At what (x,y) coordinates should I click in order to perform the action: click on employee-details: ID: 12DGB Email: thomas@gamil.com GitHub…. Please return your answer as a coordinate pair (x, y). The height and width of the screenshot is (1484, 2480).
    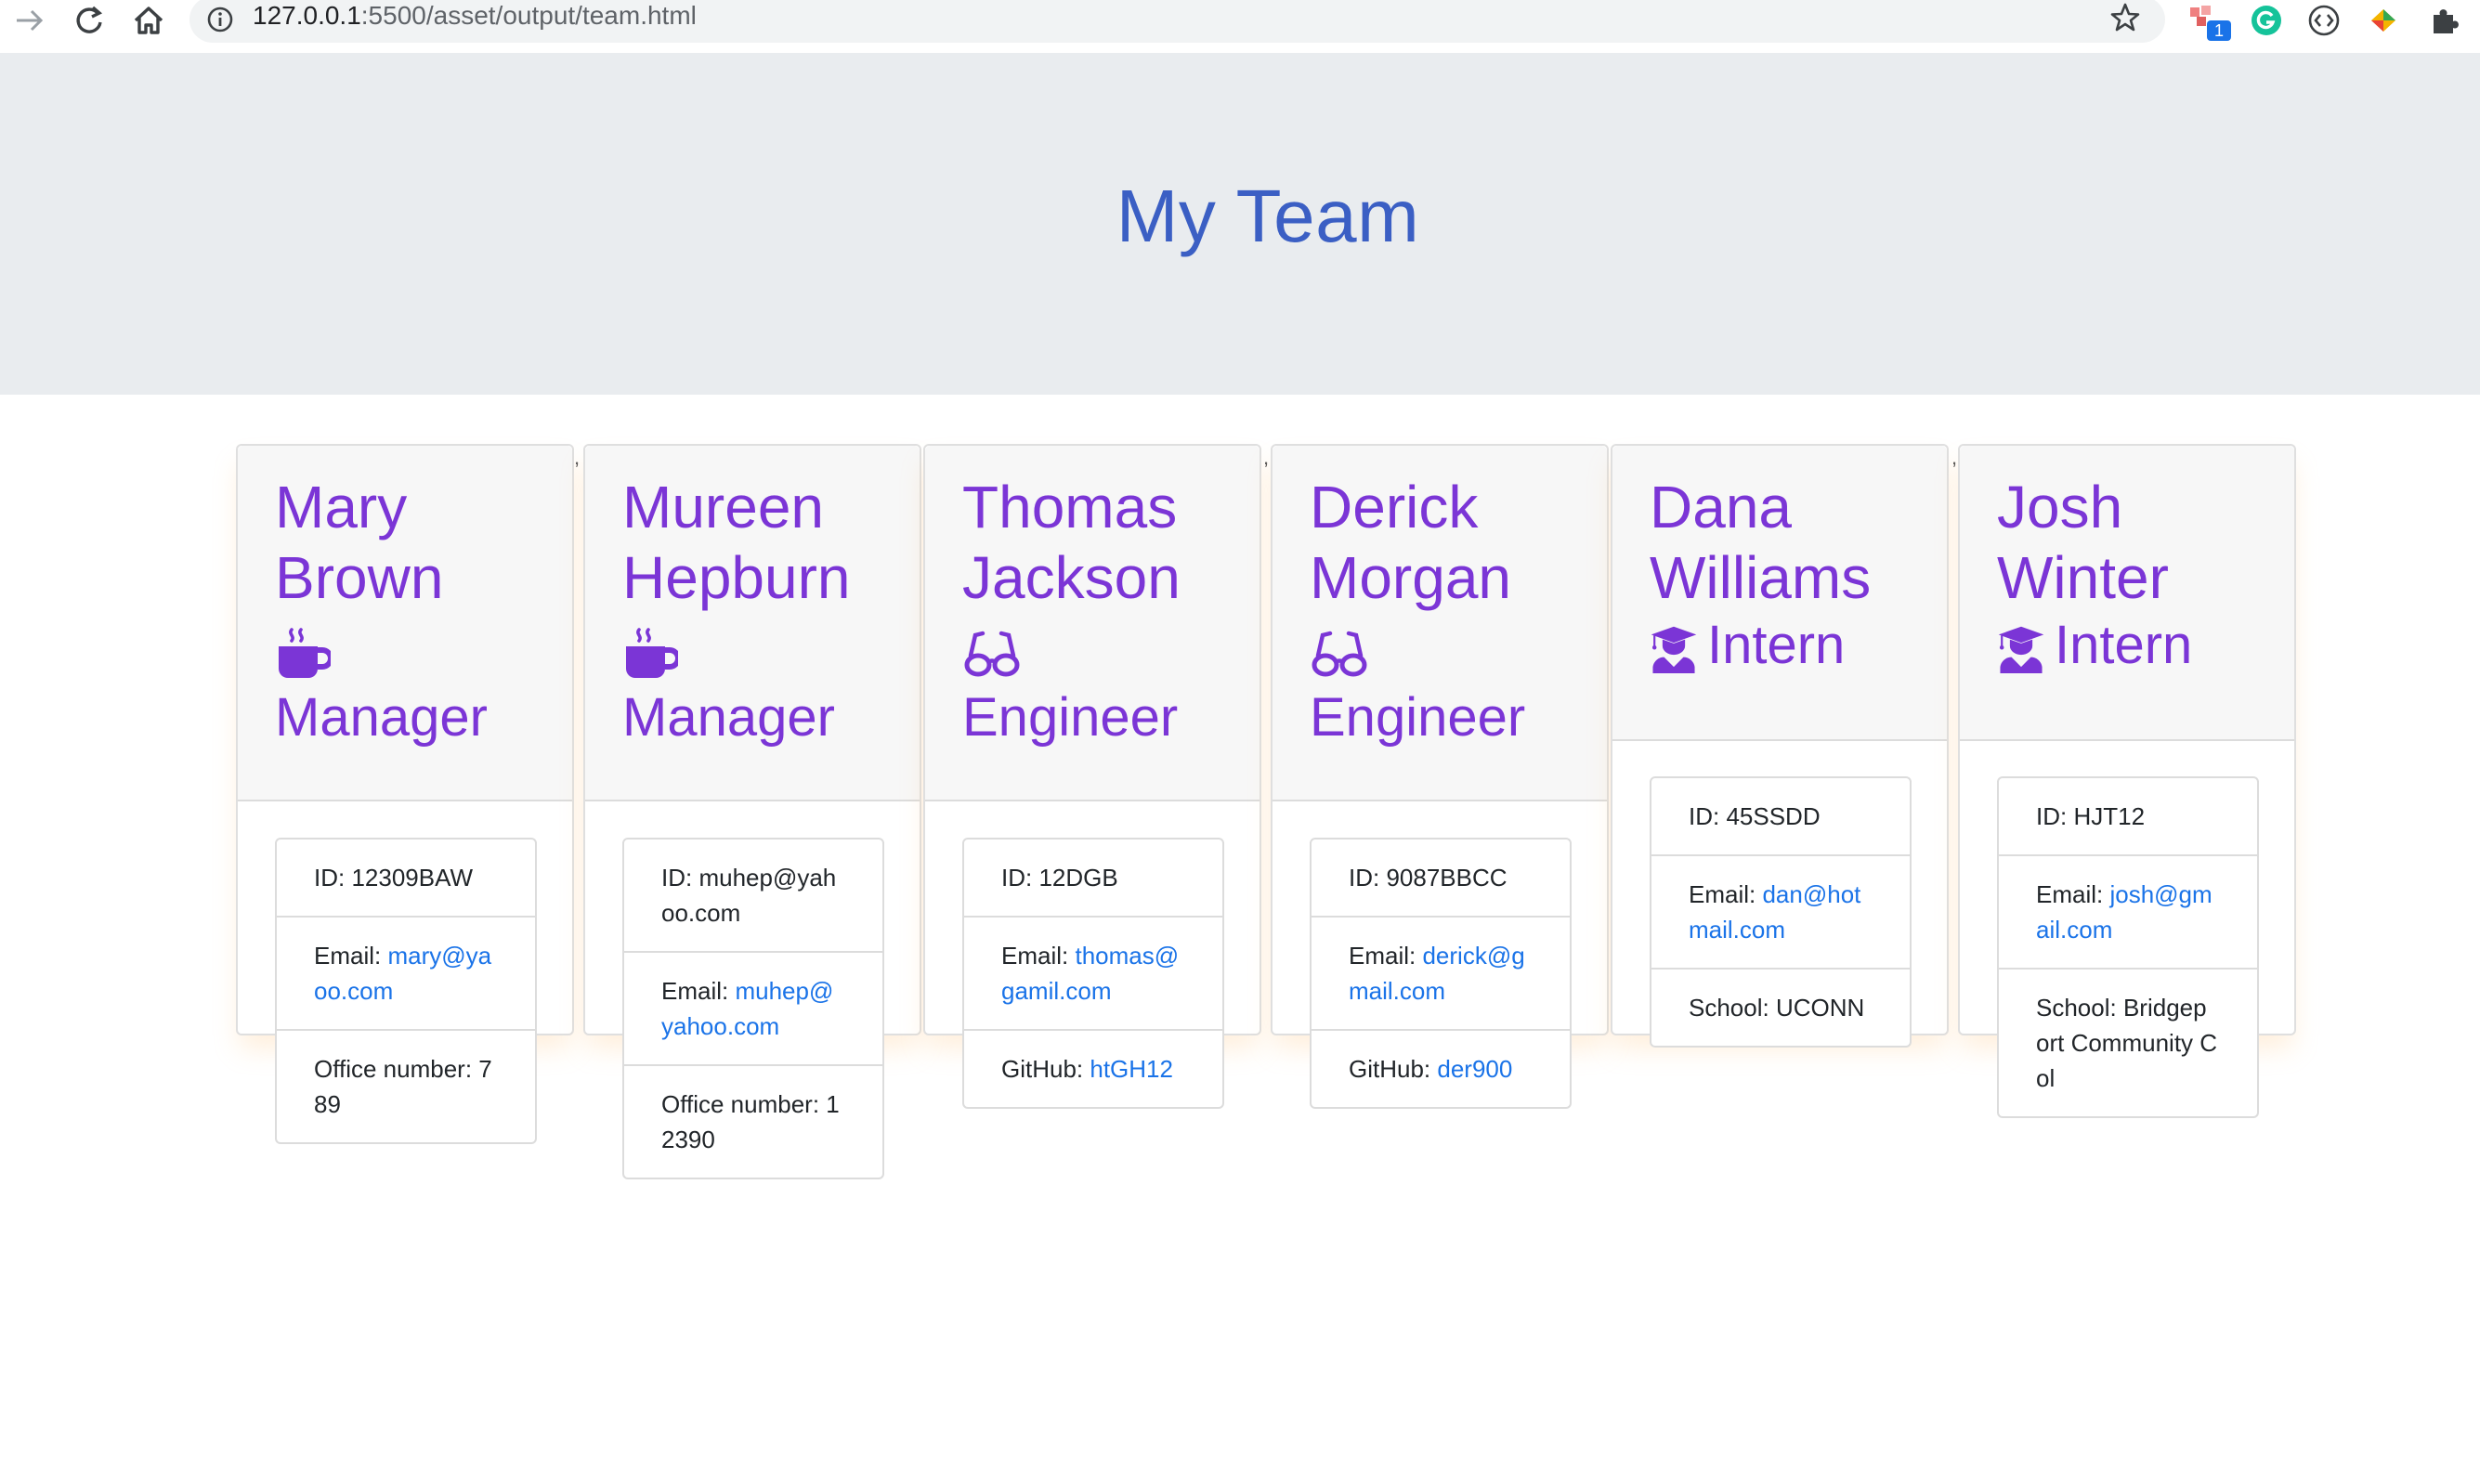
    Looking at the image, I should click on (1093, 973).